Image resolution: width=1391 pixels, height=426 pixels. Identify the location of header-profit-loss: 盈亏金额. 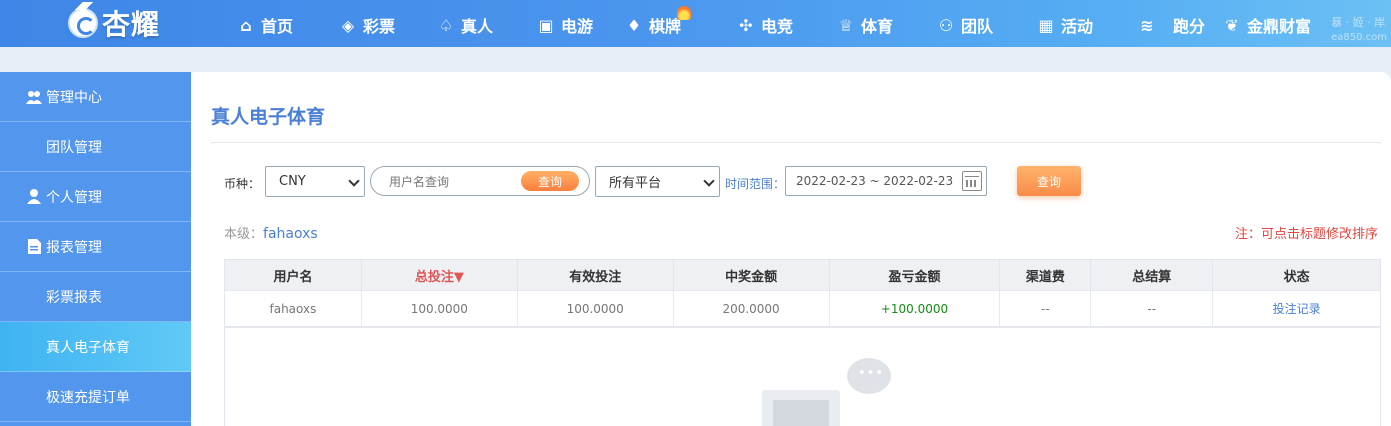
(915, 275).